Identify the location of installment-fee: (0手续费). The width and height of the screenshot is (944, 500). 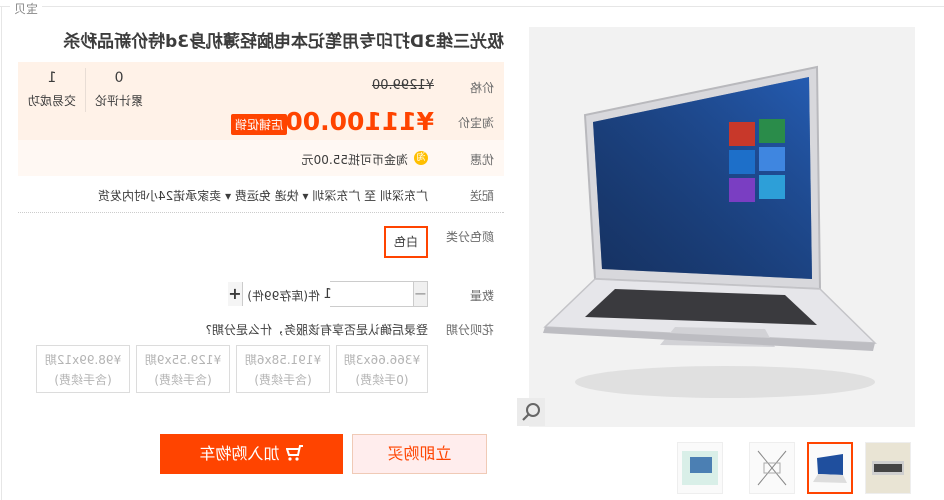
(382, 380).